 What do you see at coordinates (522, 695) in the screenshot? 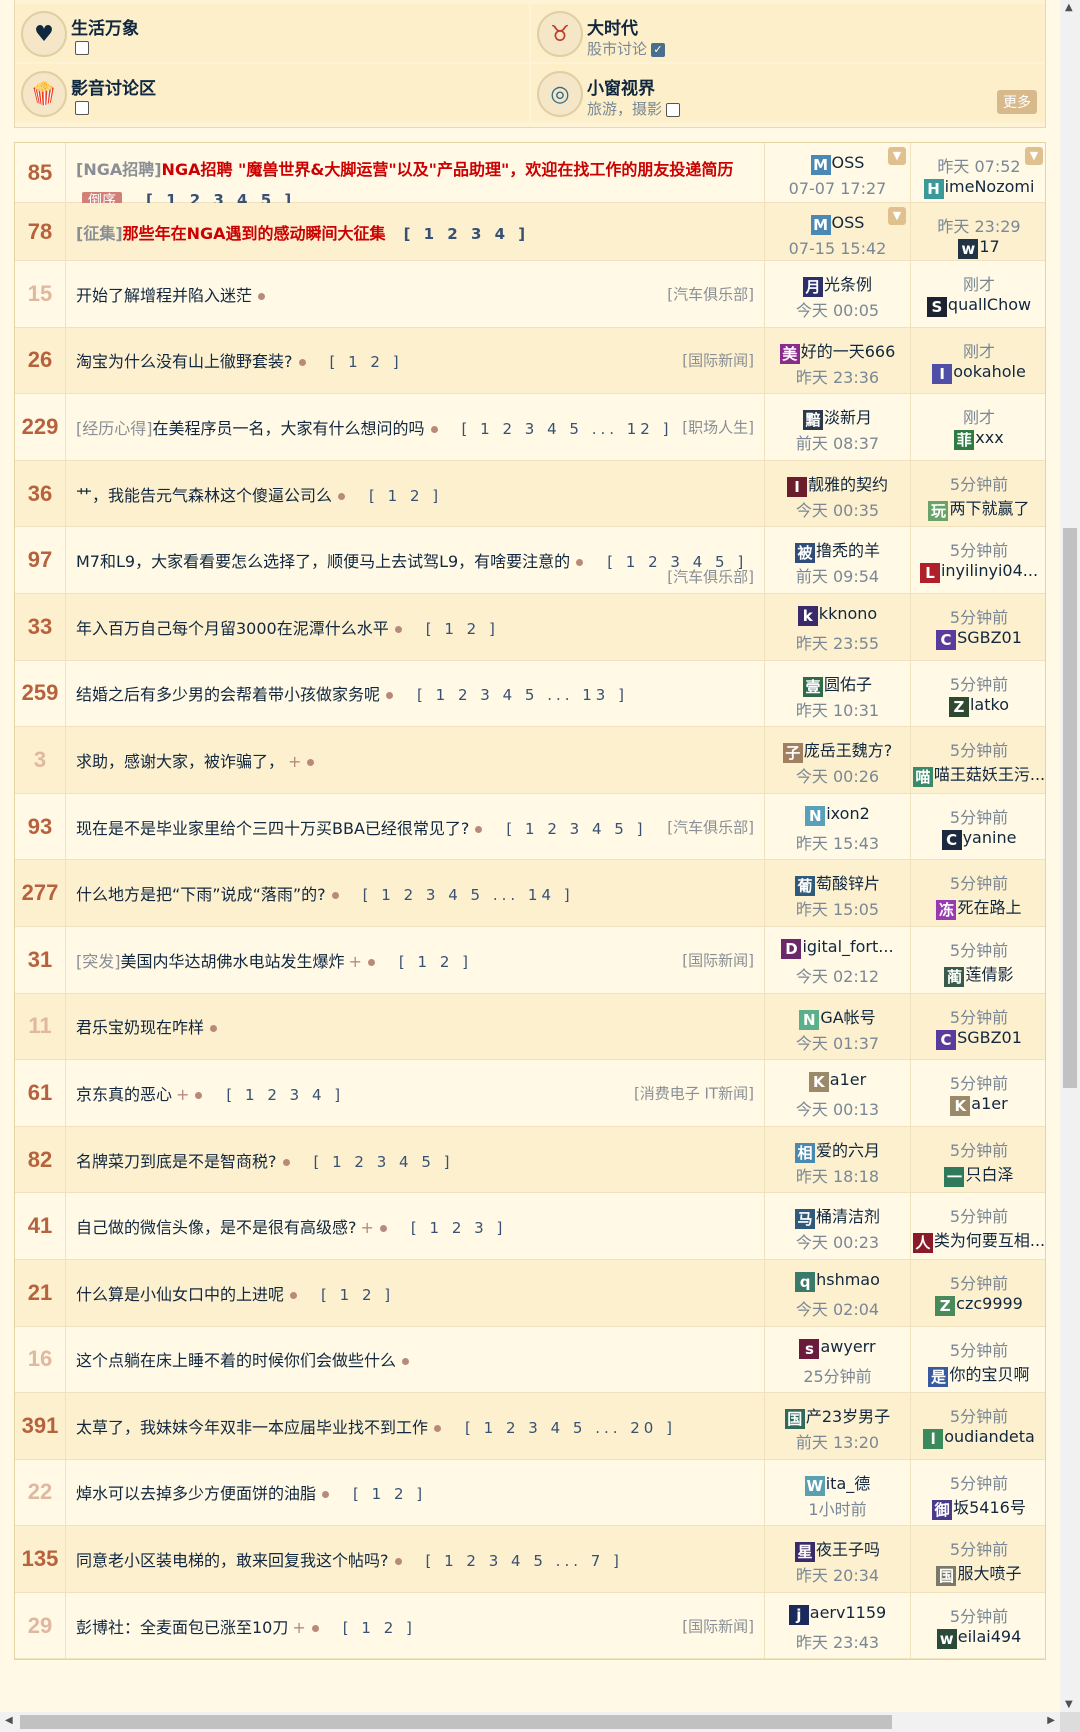
I see `page-links: [ 1 2 3 4 5 ... 13 ]` at bounding box center [522, 695].